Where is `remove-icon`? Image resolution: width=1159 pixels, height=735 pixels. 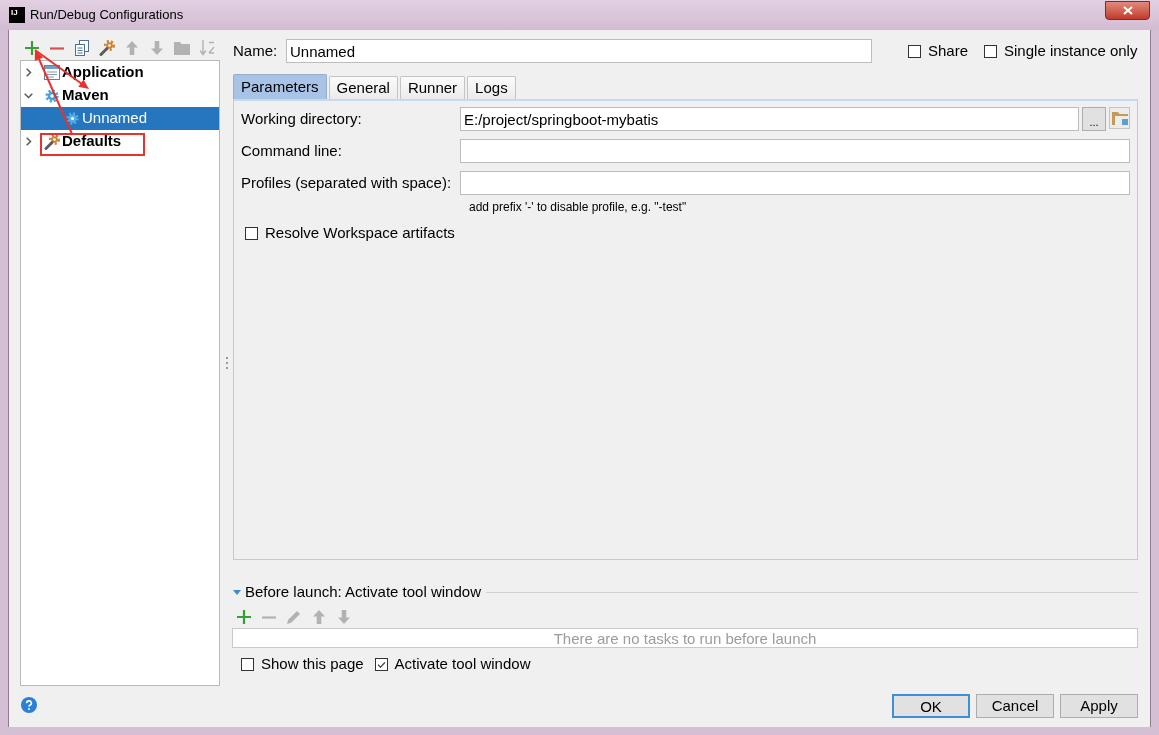 remove-icon is located at coordinates (57, 48).